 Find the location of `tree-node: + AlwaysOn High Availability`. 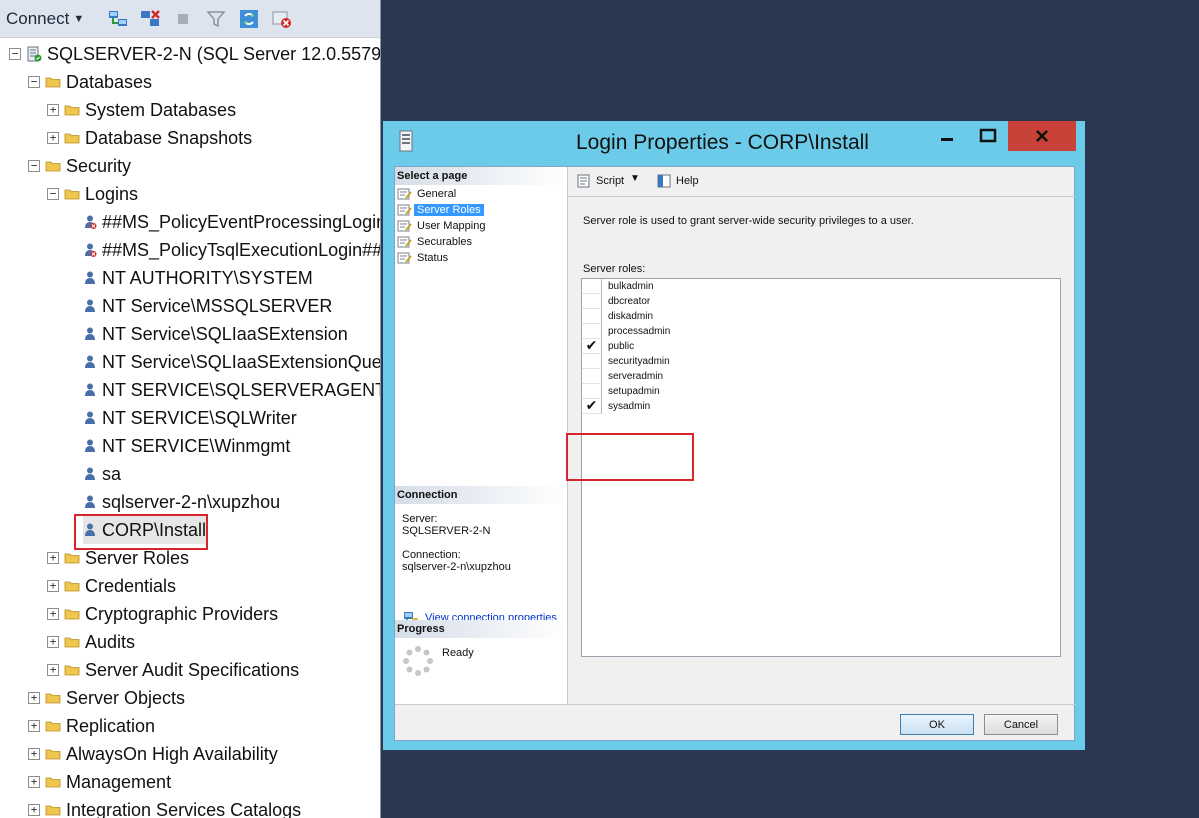

tree-node: + AlwaysOn High Availability is located at coordinates (153, 754).